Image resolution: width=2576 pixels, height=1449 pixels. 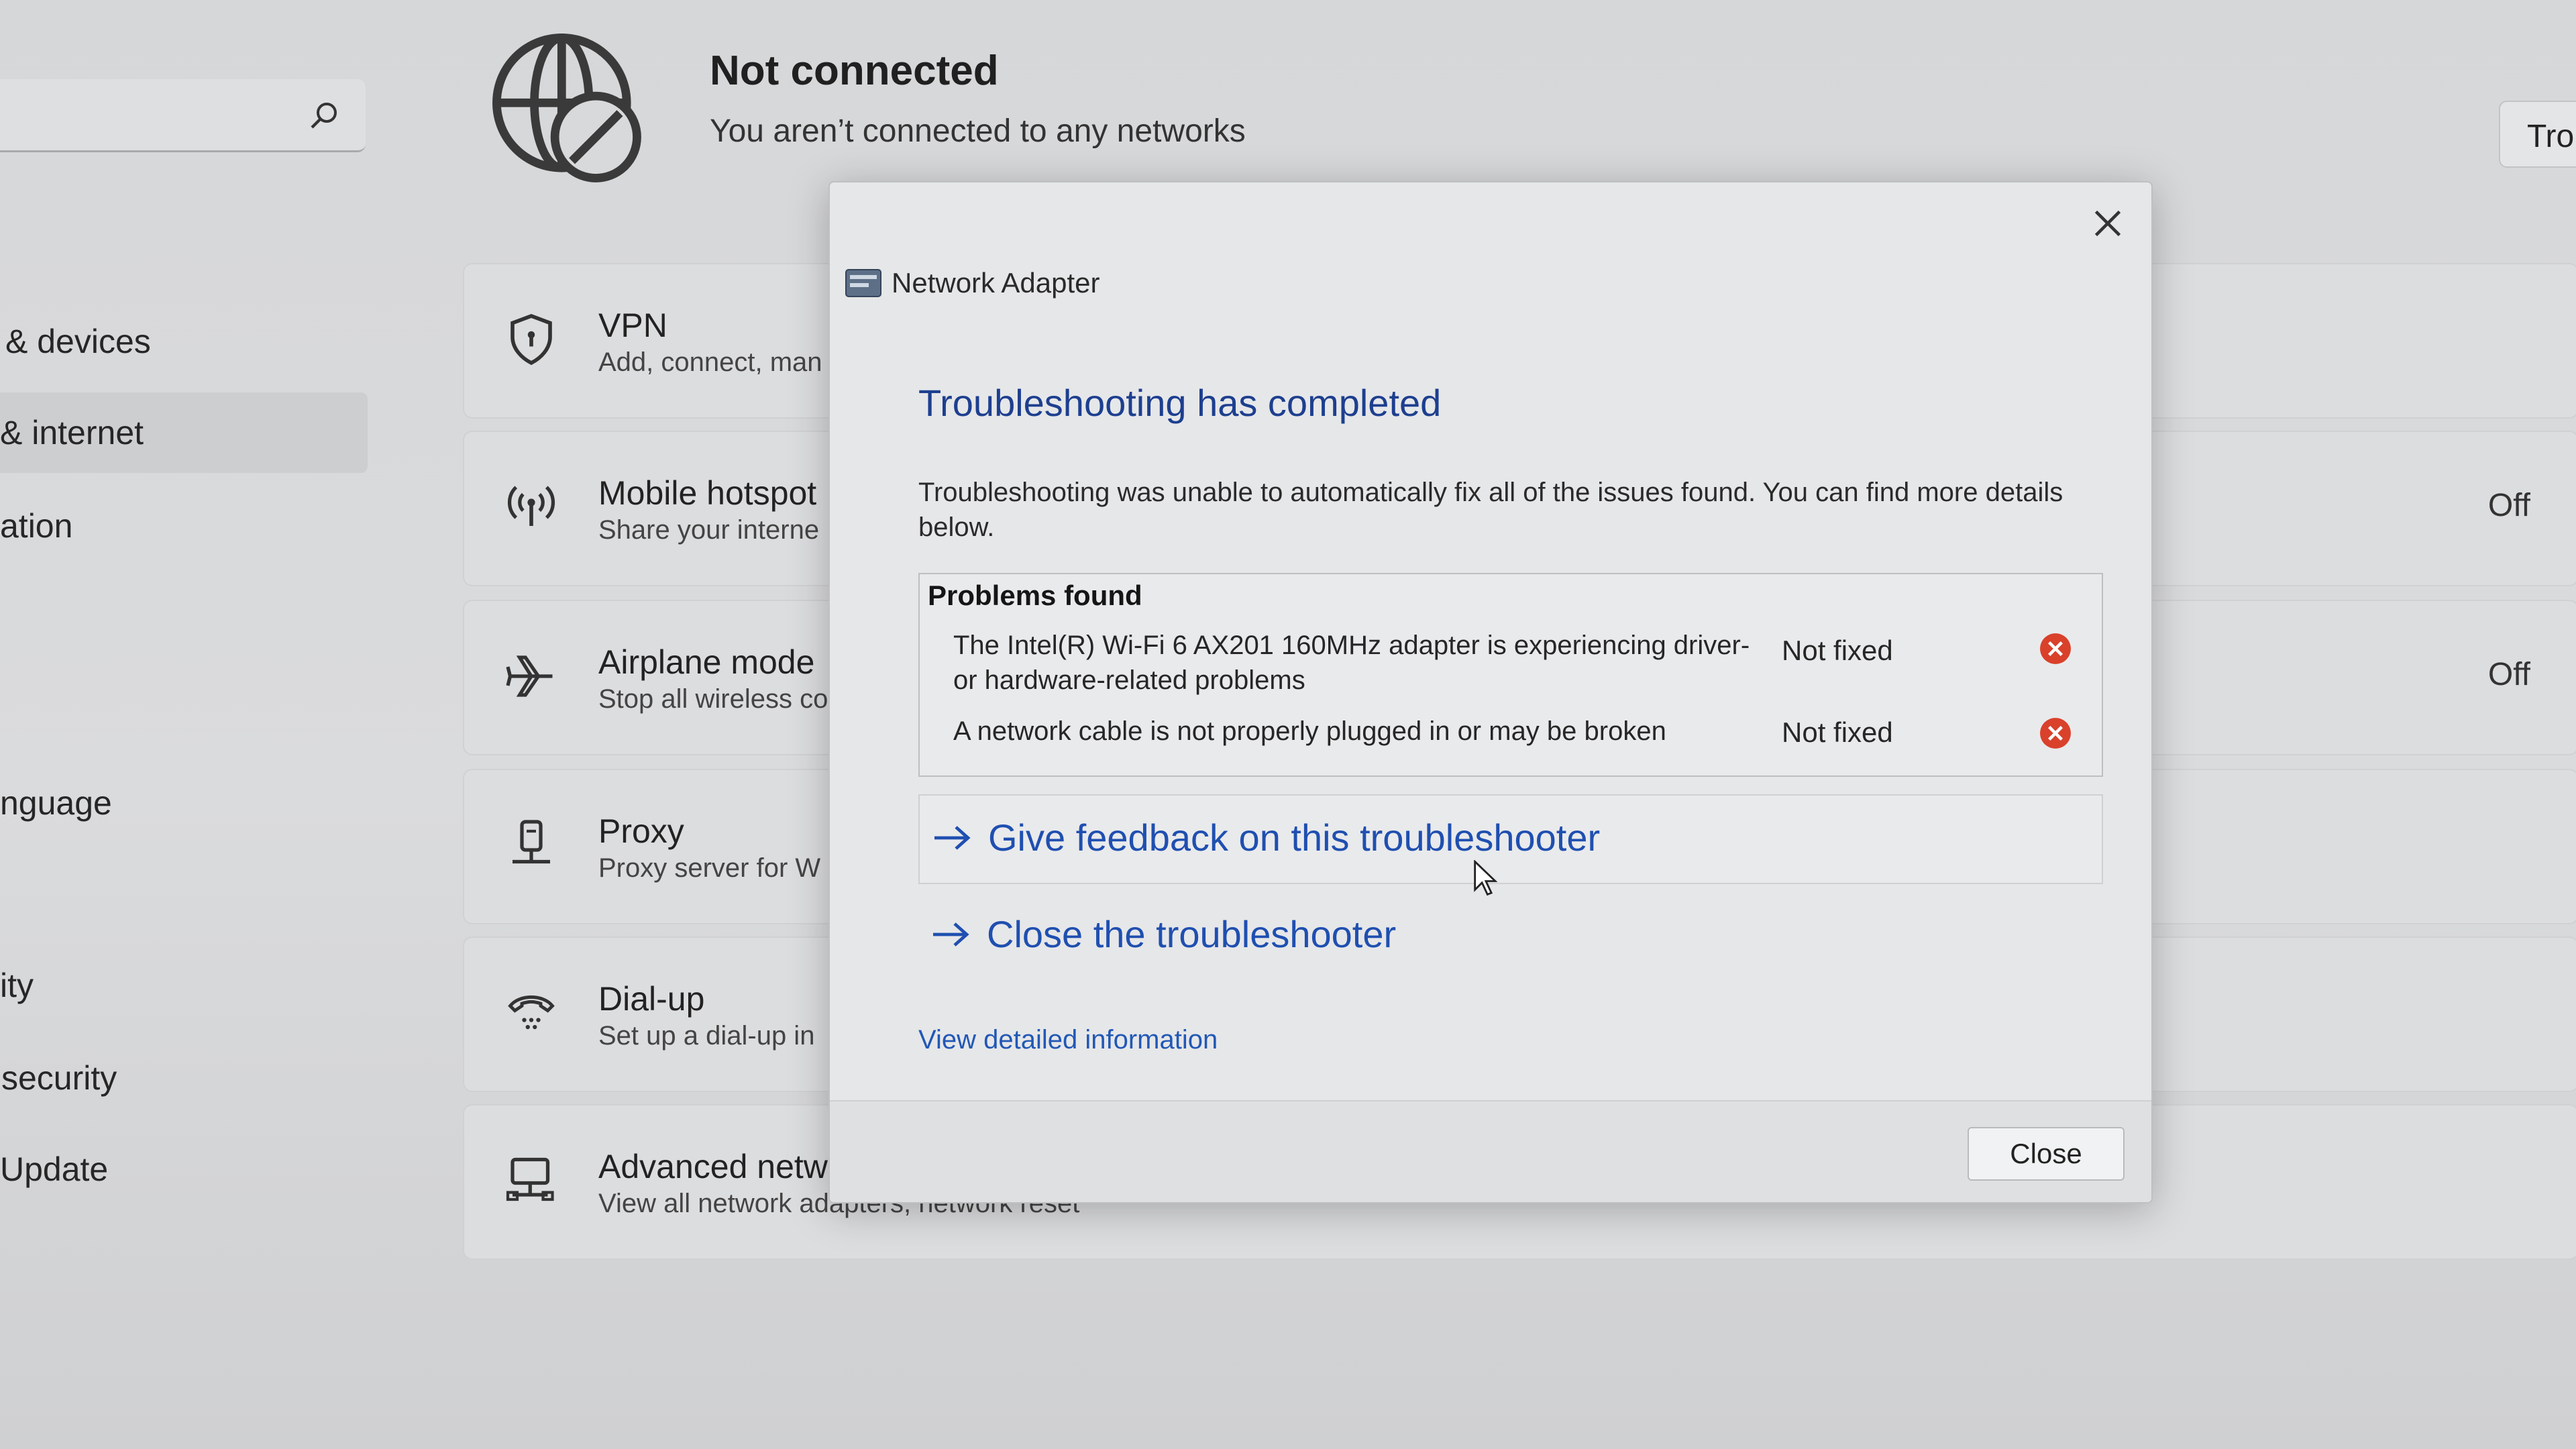 What do you see at coordinates (707, 493) in the screenshot?
I see `row-title: Mobile hotspot` at bounding box center [707, 493].